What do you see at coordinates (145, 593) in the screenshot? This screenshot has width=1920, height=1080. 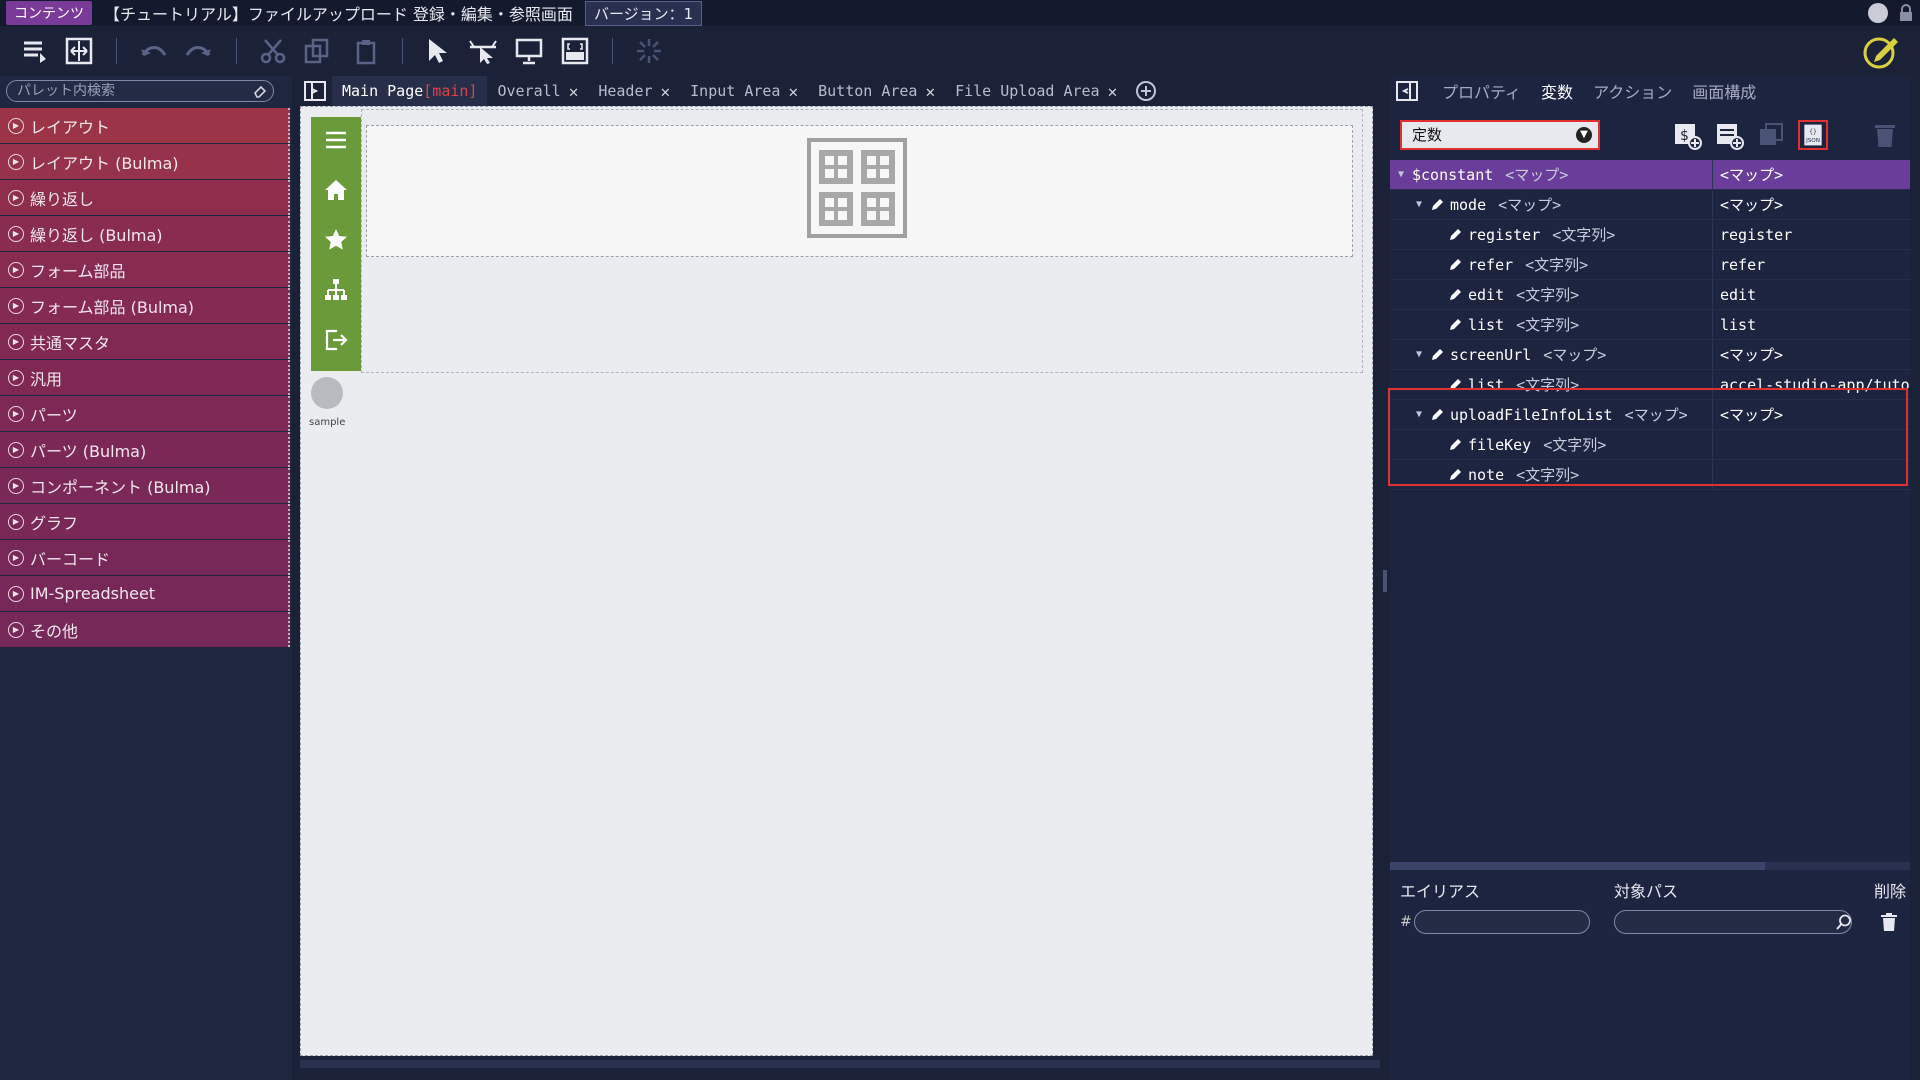 I see `palette-category-item: ▶ IM-Spreadsheet` at bounding box center [145, 593].